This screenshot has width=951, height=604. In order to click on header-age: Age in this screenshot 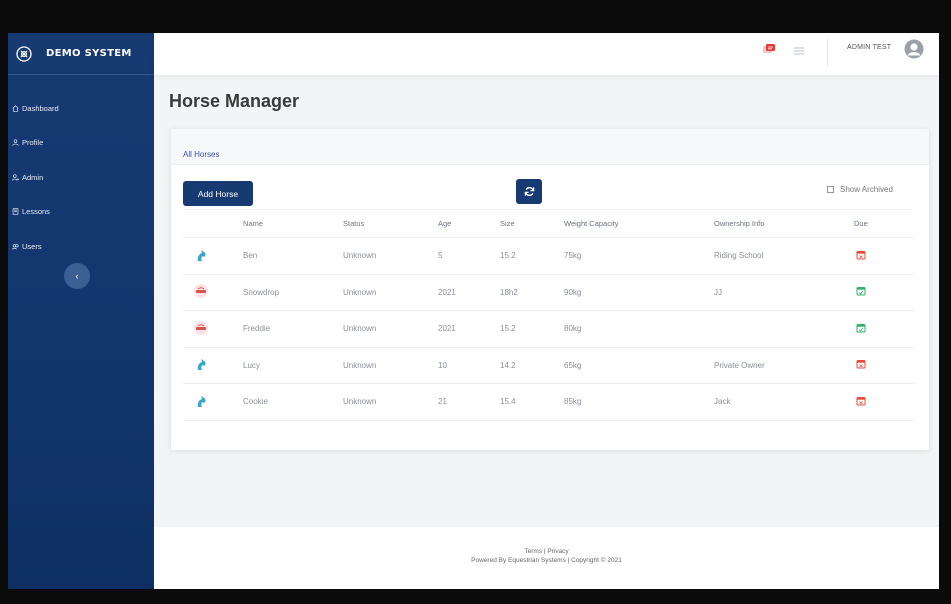, I will do `click(469, 223)`.